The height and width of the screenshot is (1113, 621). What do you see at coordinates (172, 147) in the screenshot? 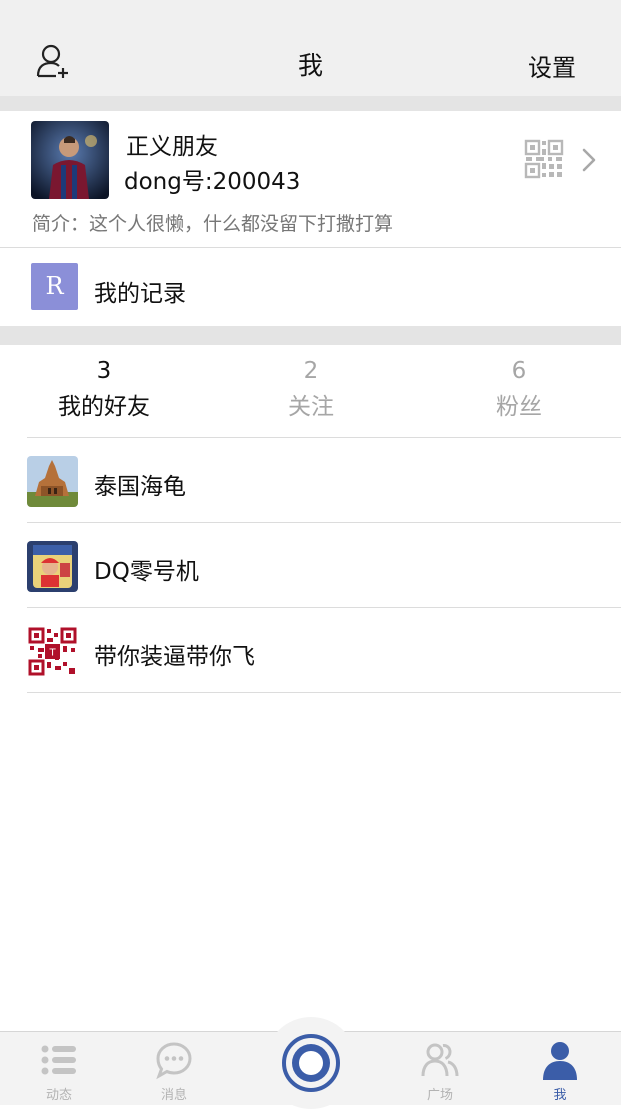
I see `profile-name: 正义朋友` at bounding box center [172, 147].